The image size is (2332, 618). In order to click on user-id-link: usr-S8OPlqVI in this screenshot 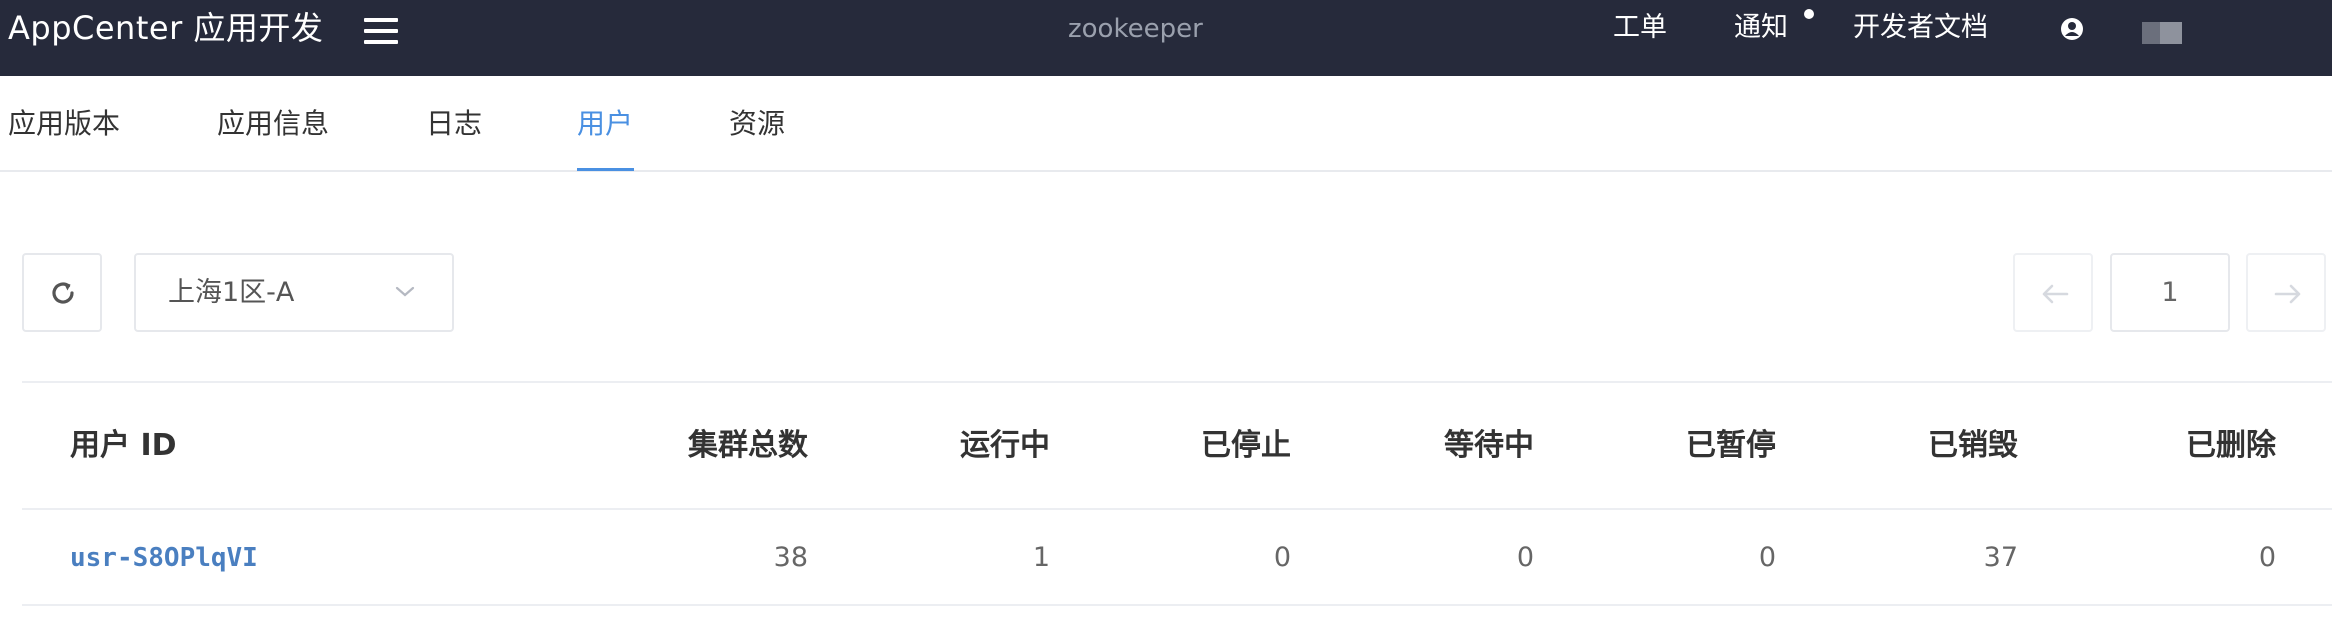, I will do `click(164, 558)`.